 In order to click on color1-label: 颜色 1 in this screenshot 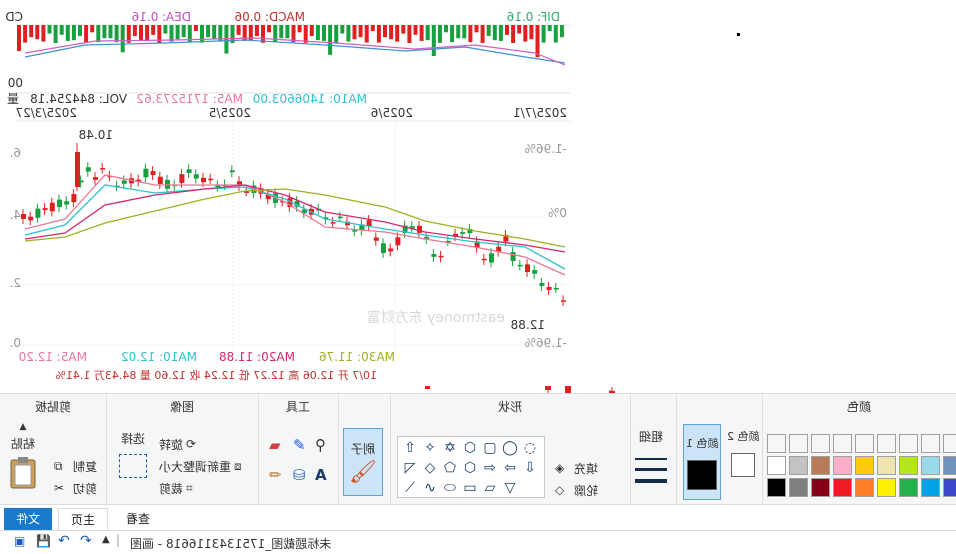, I will do `click(702, 443)`.